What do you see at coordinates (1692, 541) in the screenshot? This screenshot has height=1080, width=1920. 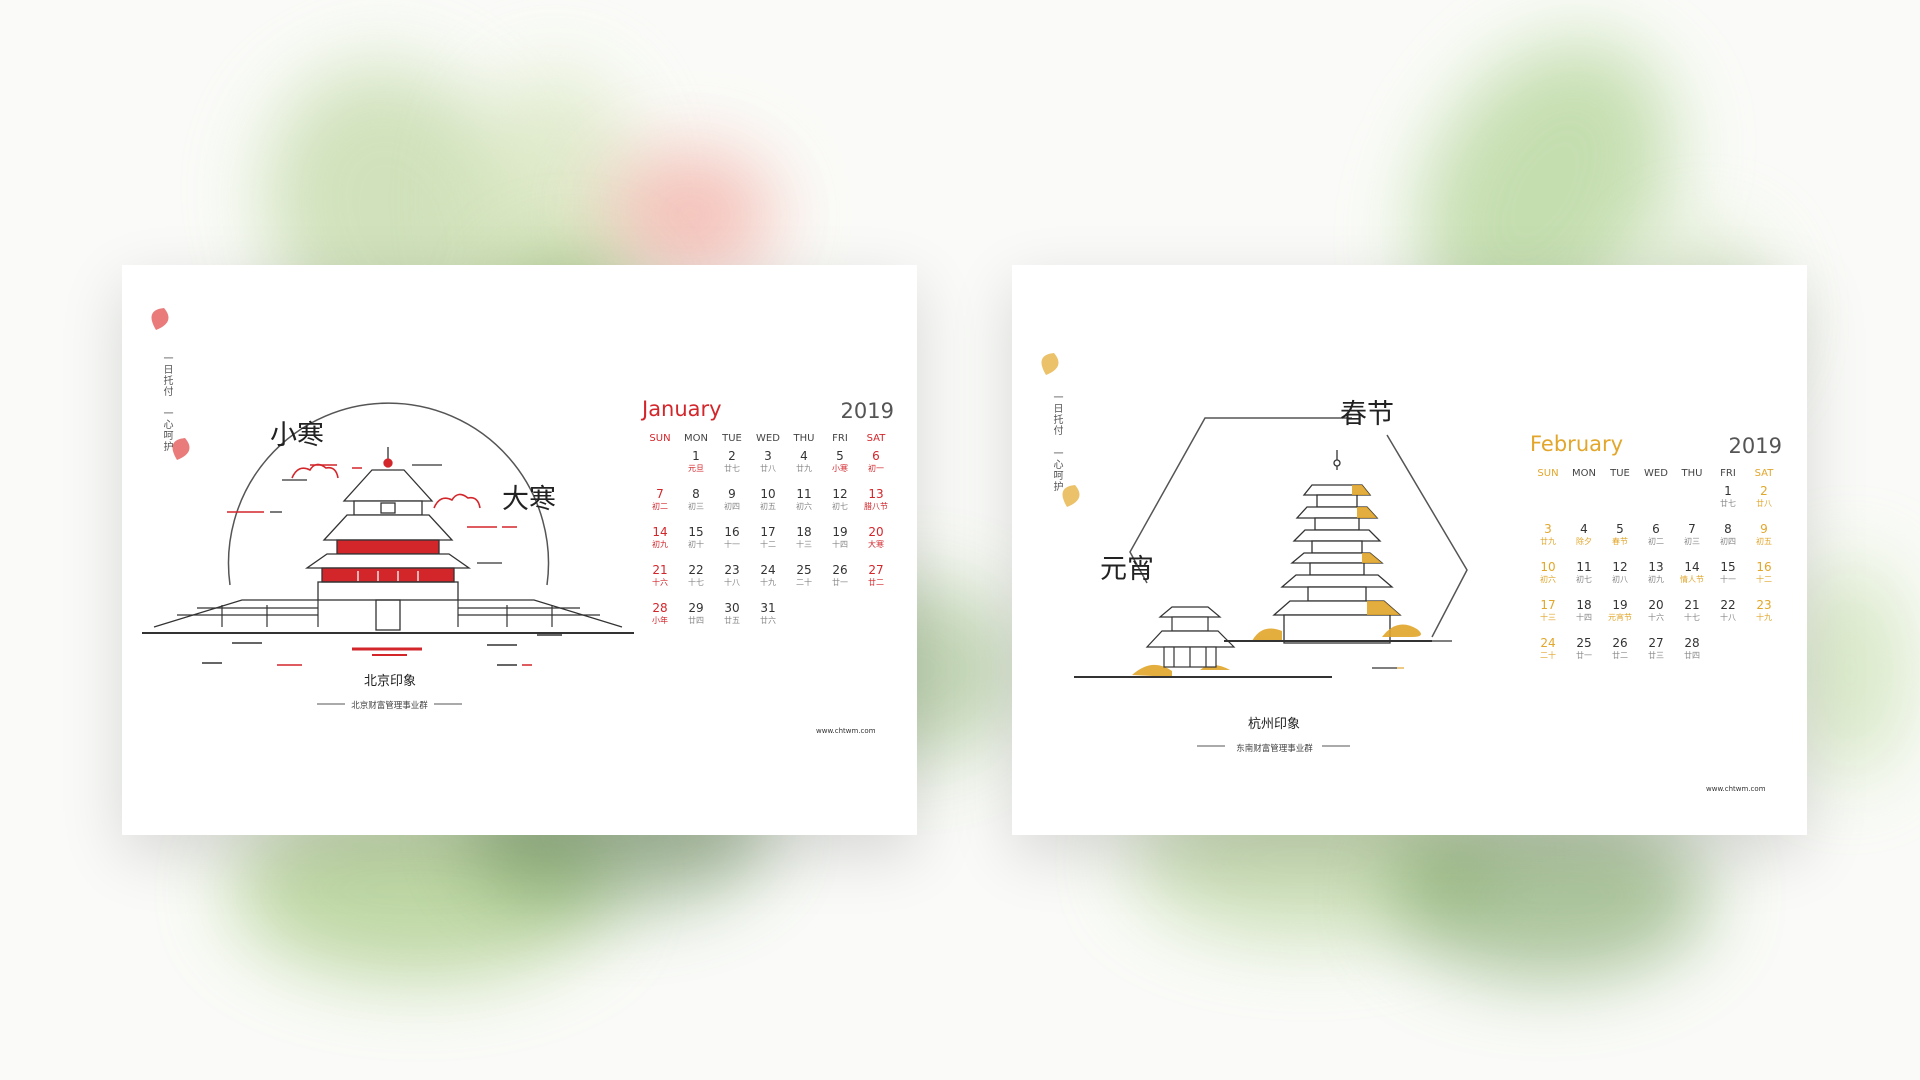 I see `lunar-date: 初三` at bounding box center [1692, 541].